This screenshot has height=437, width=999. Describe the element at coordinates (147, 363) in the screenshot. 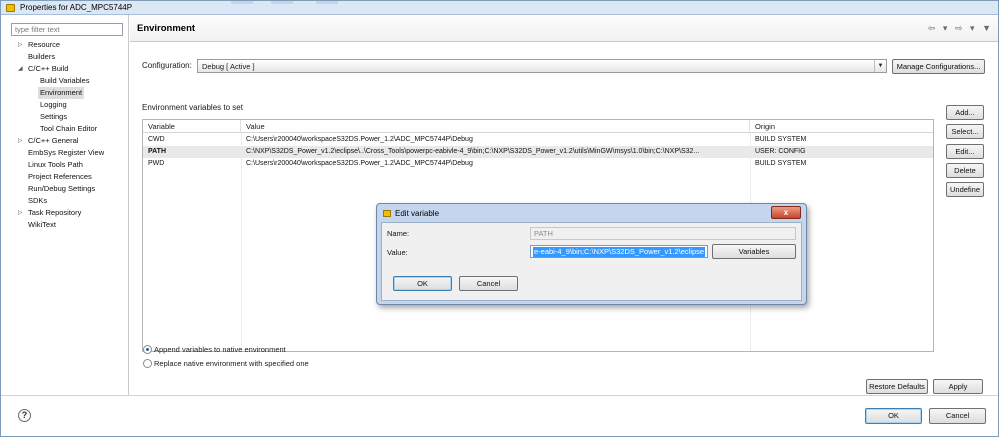

I see `replace-radio` at that location.